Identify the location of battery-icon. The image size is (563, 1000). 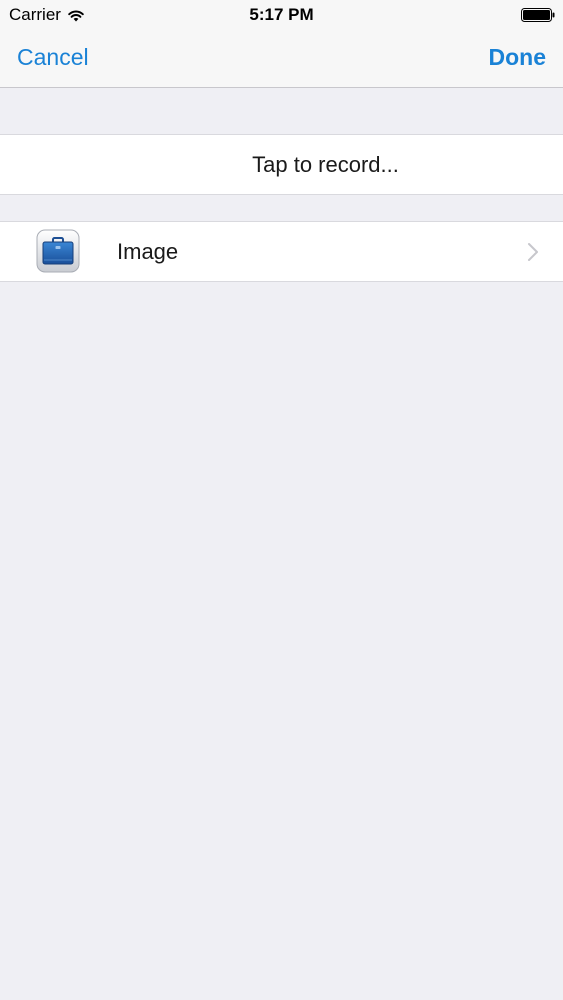
(538, 15).